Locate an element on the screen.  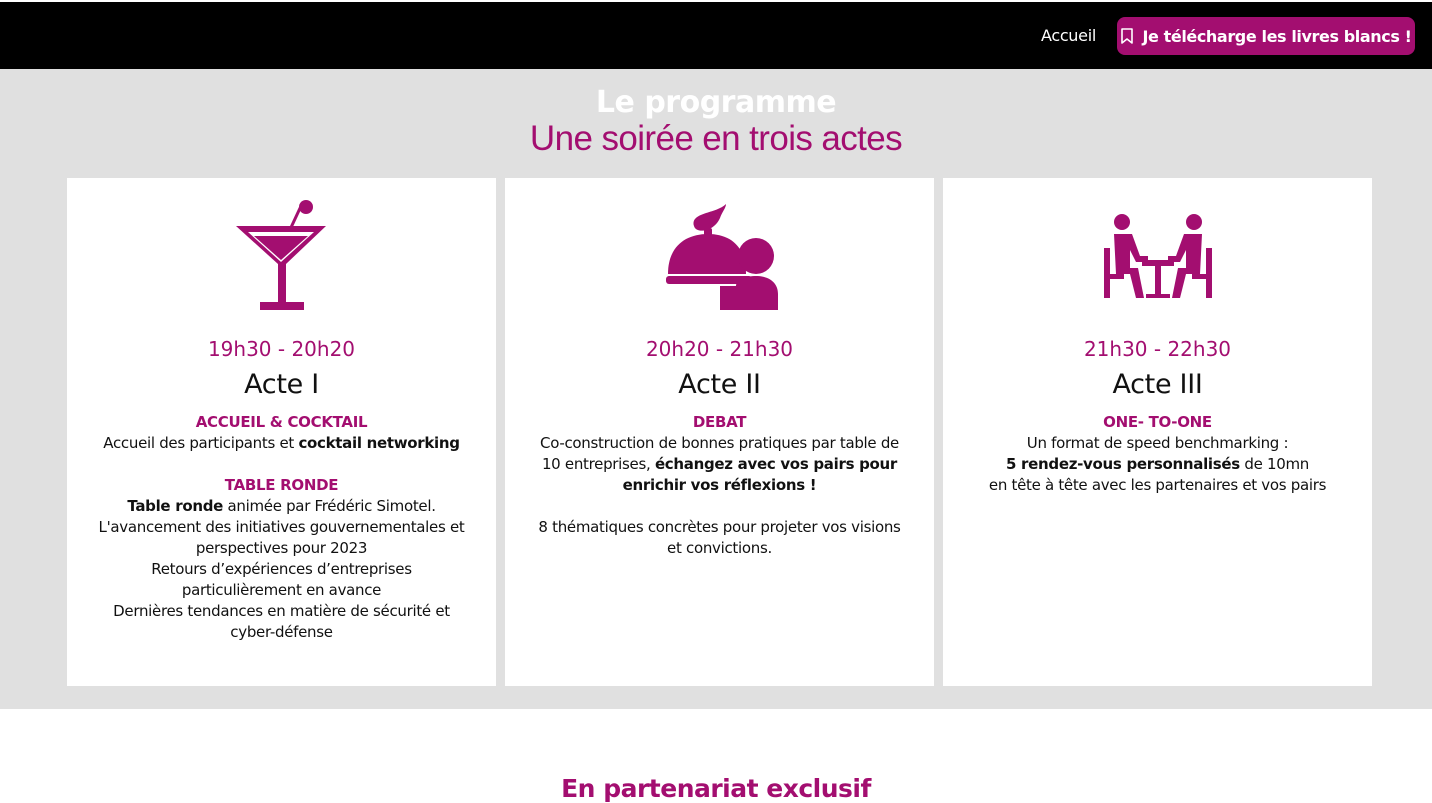
act-2-title: Acte II is located at coordinates (719, 384).